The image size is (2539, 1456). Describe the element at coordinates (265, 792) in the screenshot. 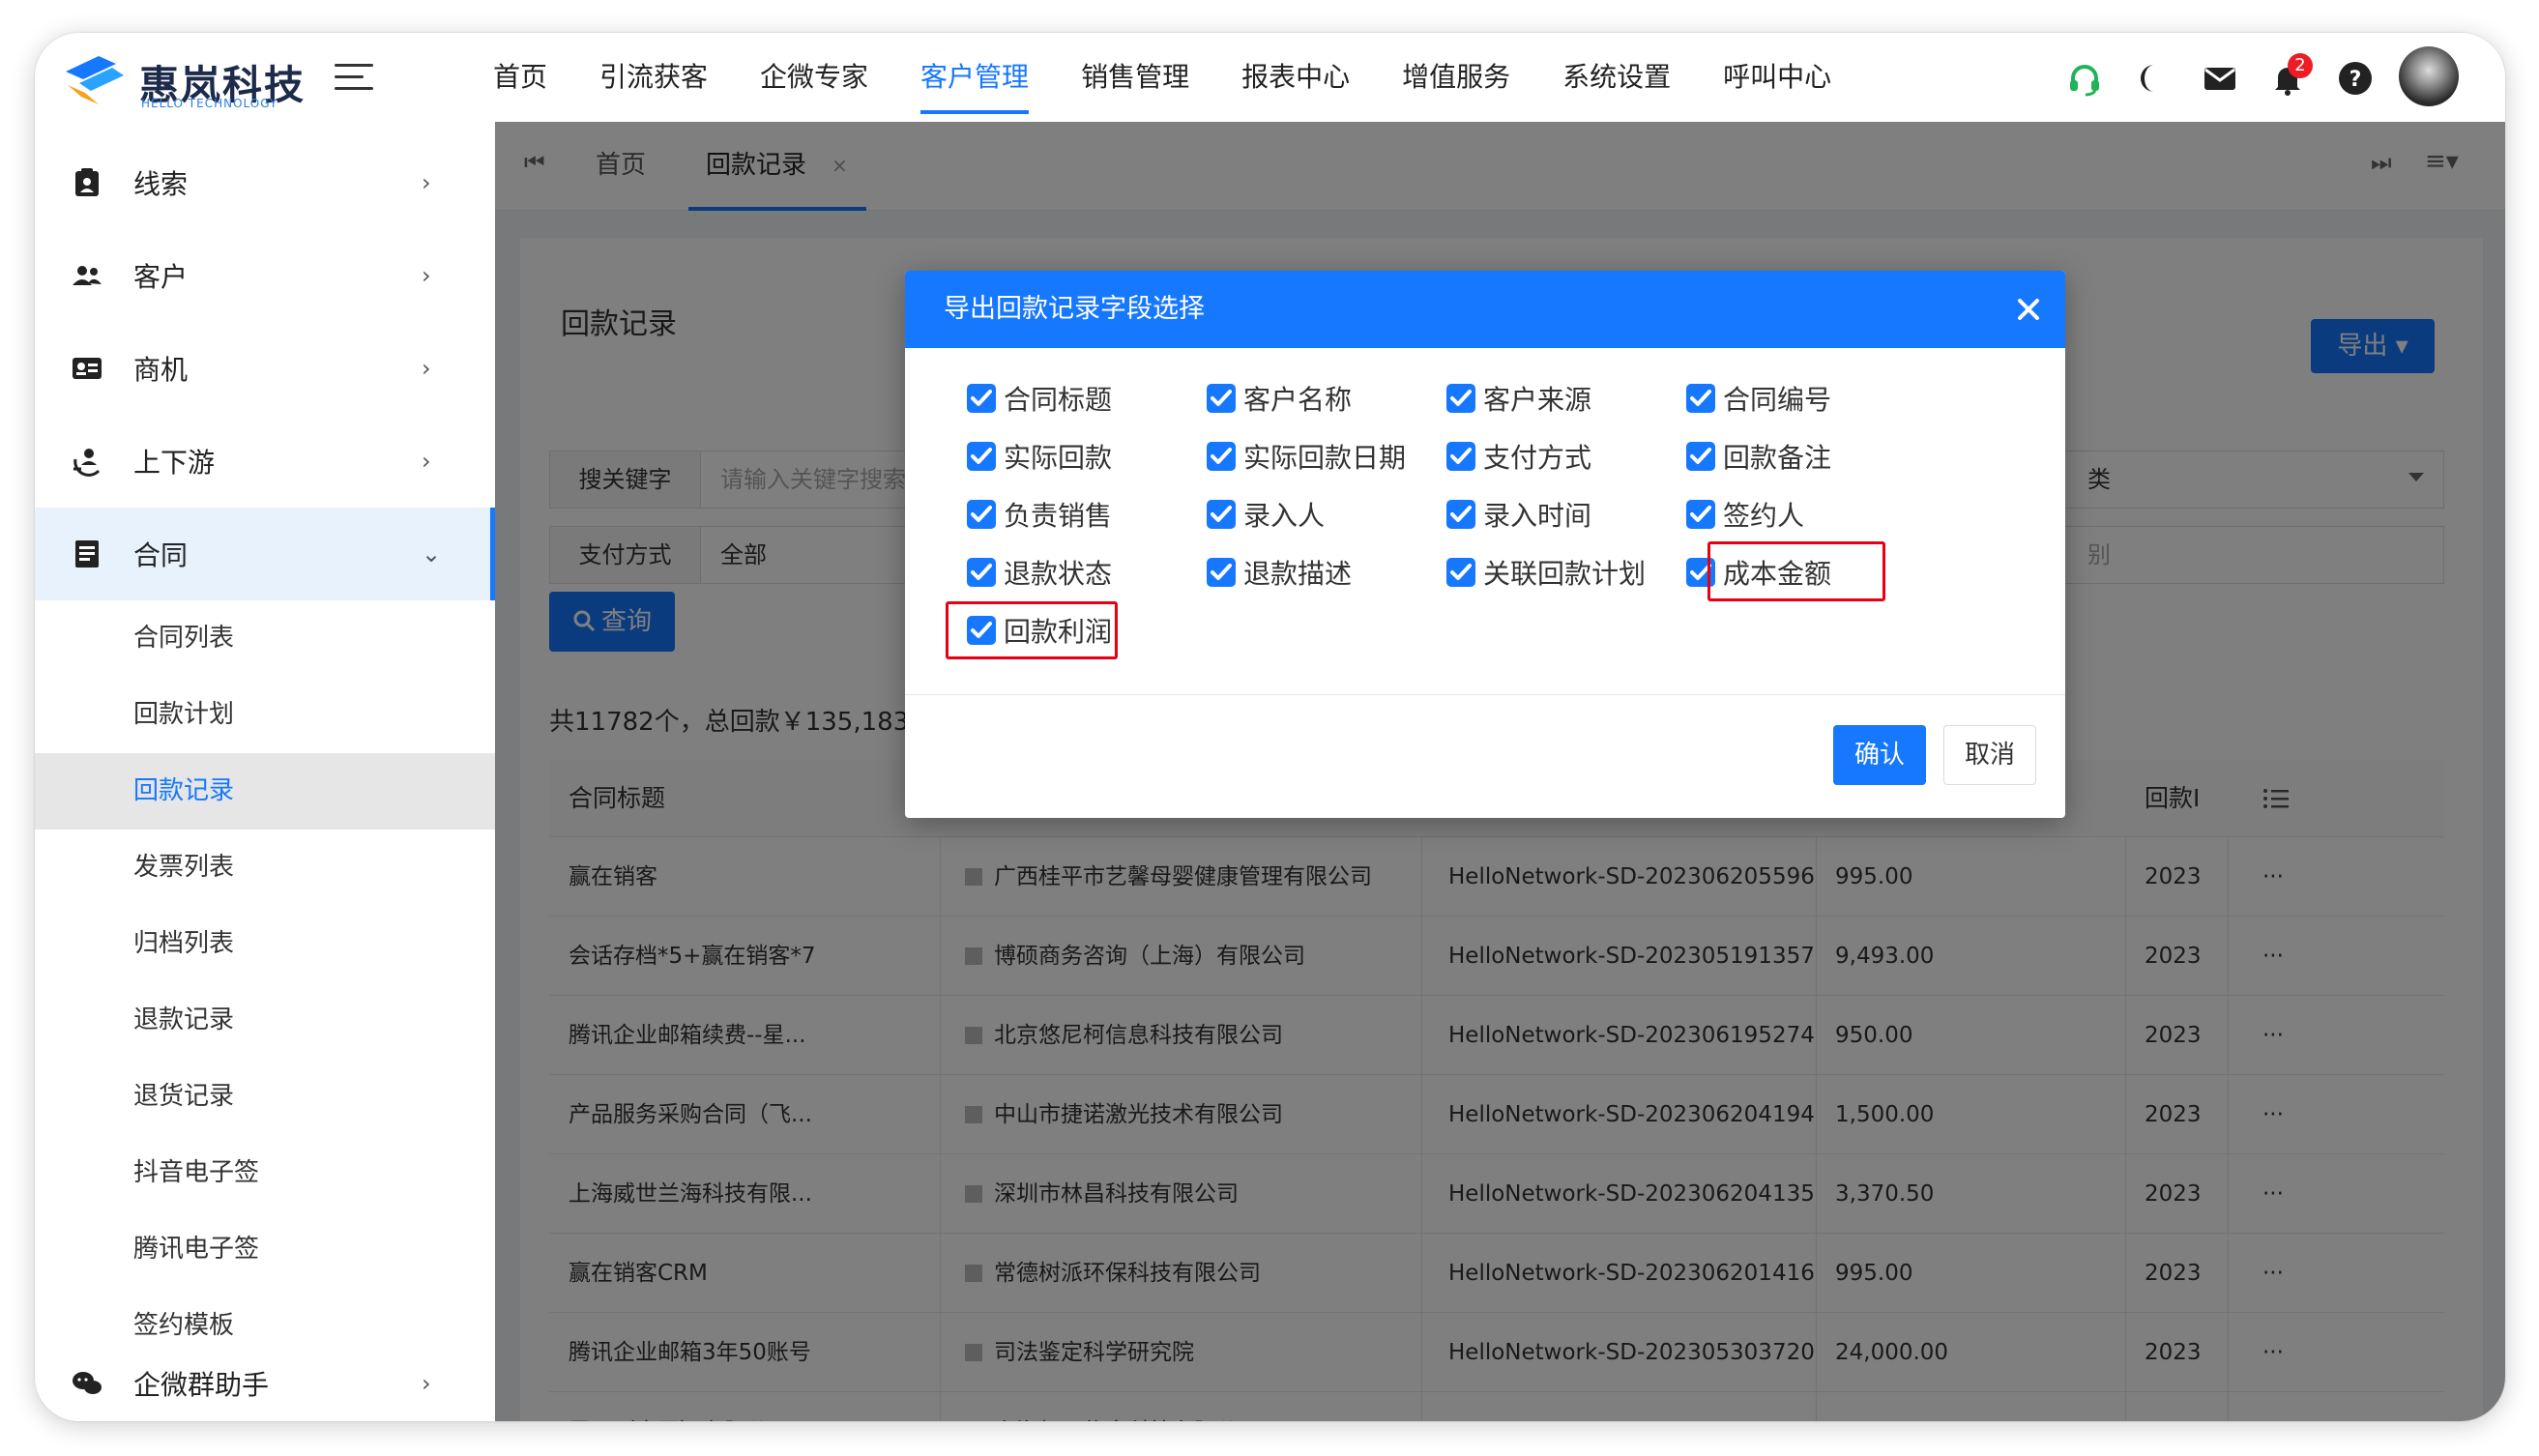

I see `sidebar-subitem-2: 回款记录` at that location.